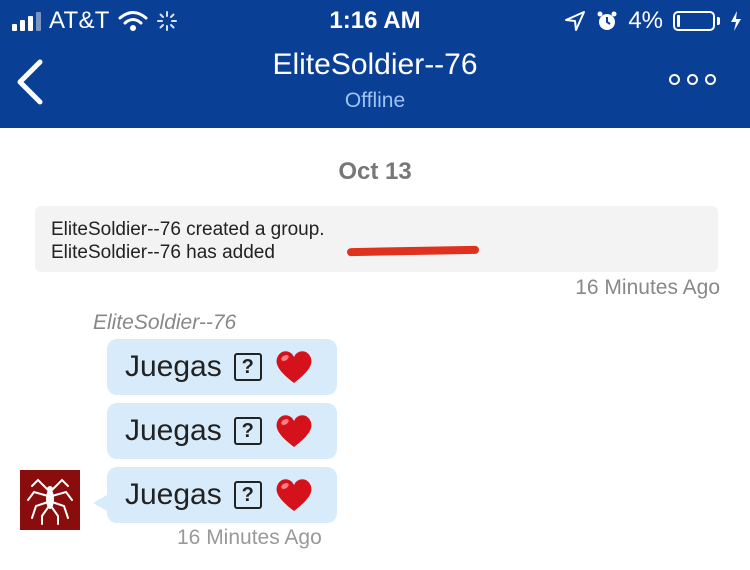 The image size is (750, 570). I want to click on chat-title: EliteSoldier--76, so click(375, 64).